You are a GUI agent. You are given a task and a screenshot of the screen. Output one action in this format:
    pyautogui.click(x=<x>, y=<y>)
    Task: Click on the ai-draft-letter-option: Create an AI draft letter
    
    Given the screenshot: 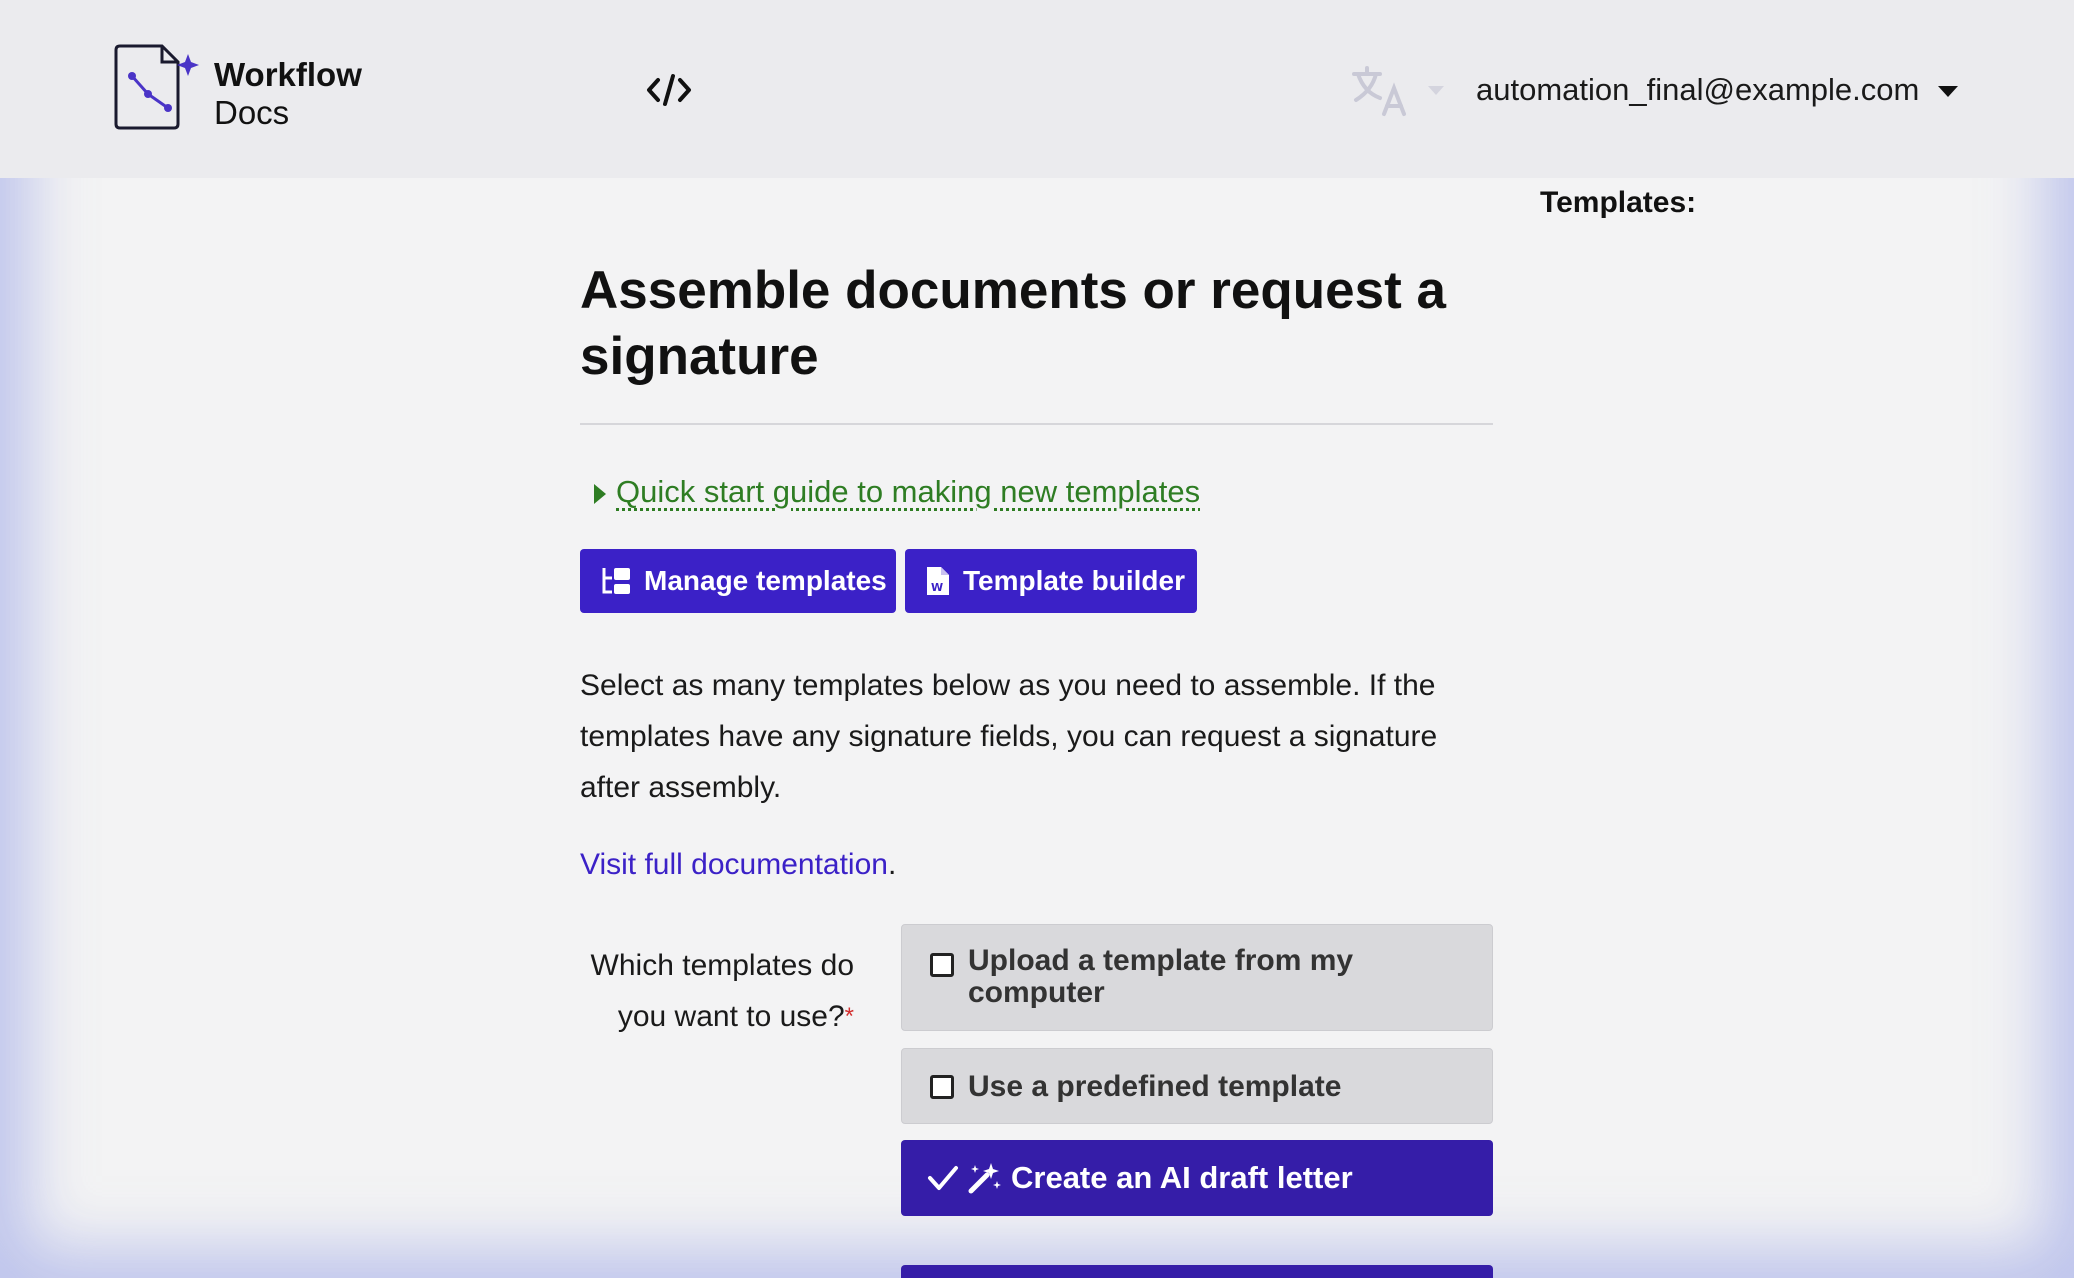 What is the action you would take?
    pyautogui.click(x=1197, y=1178)
    